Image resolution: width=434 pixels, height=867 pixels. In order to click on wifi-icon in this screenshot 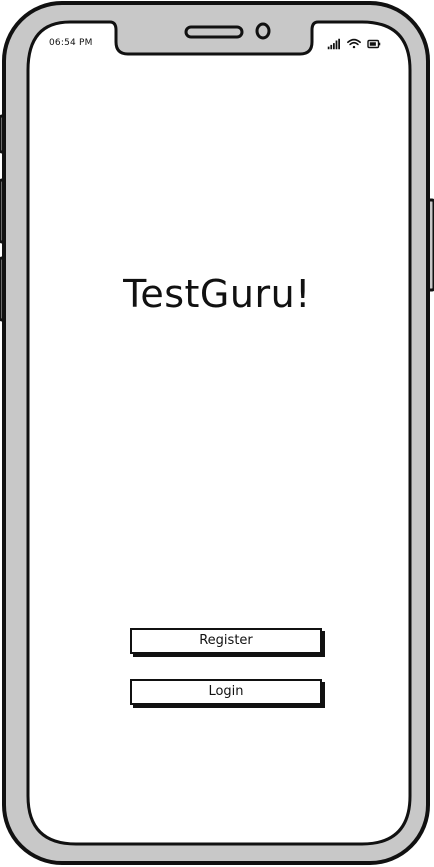, I will do `click(354, 43)`.